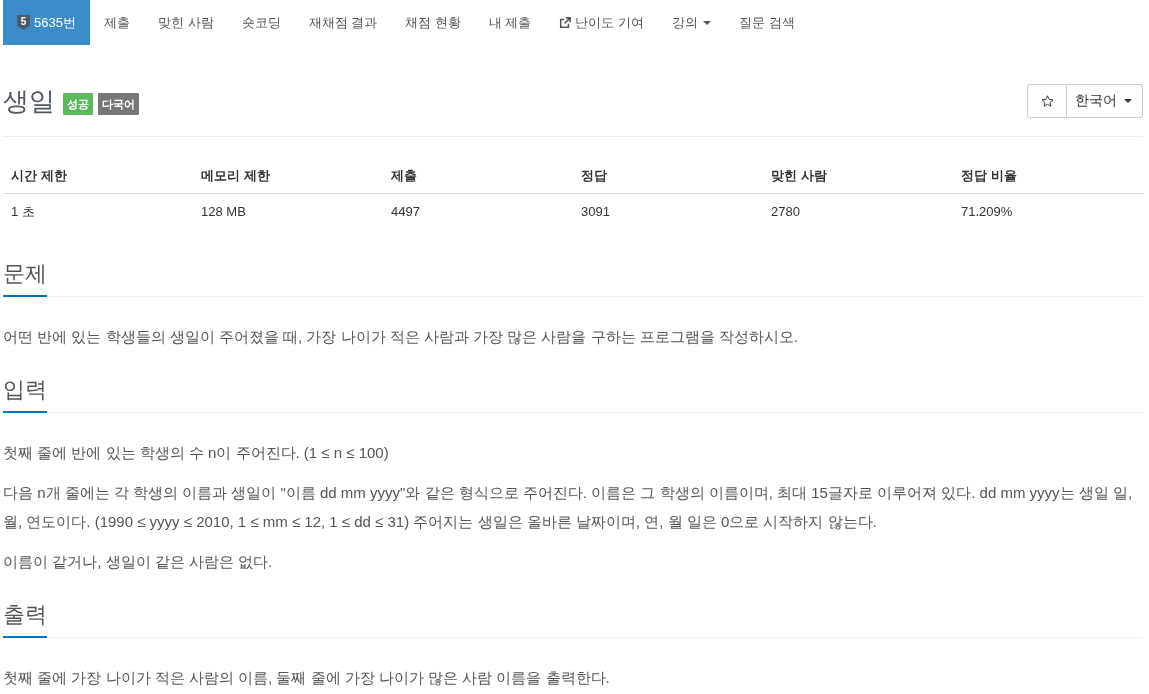 This screenshot has width=1149, height=694. Describe the element at coordinates (602, 22) in the screenshot. I see `nav-link: 난이도 기여` at that location.